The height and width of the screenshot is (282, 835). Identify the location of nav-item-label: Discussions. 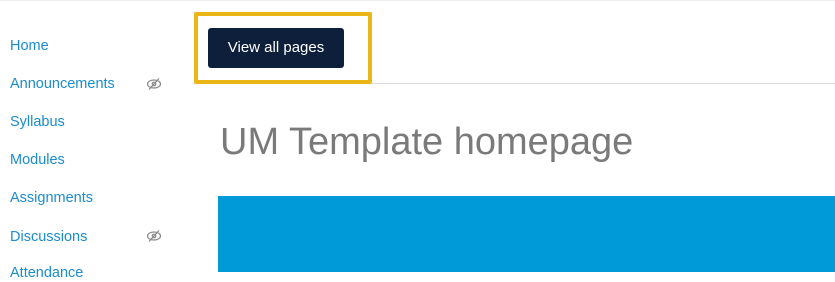
(48, 237).